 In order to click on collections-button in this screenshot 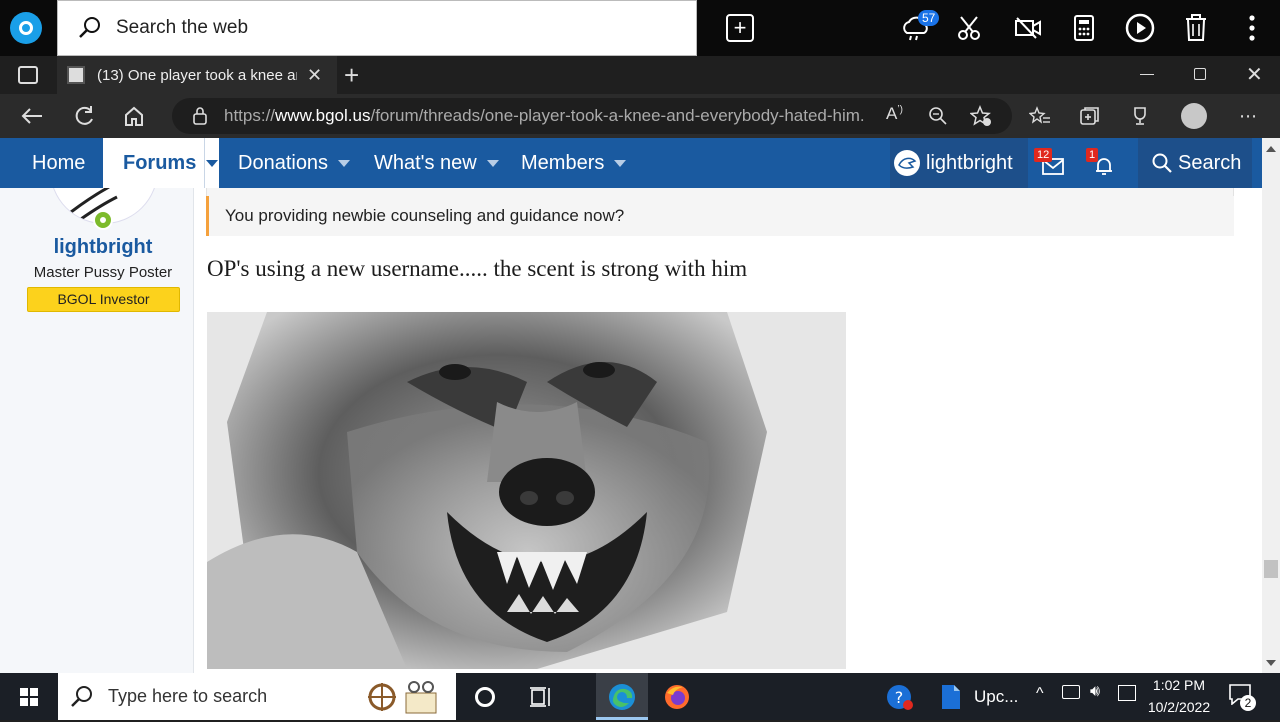, I will do `click(1090, 116)`.